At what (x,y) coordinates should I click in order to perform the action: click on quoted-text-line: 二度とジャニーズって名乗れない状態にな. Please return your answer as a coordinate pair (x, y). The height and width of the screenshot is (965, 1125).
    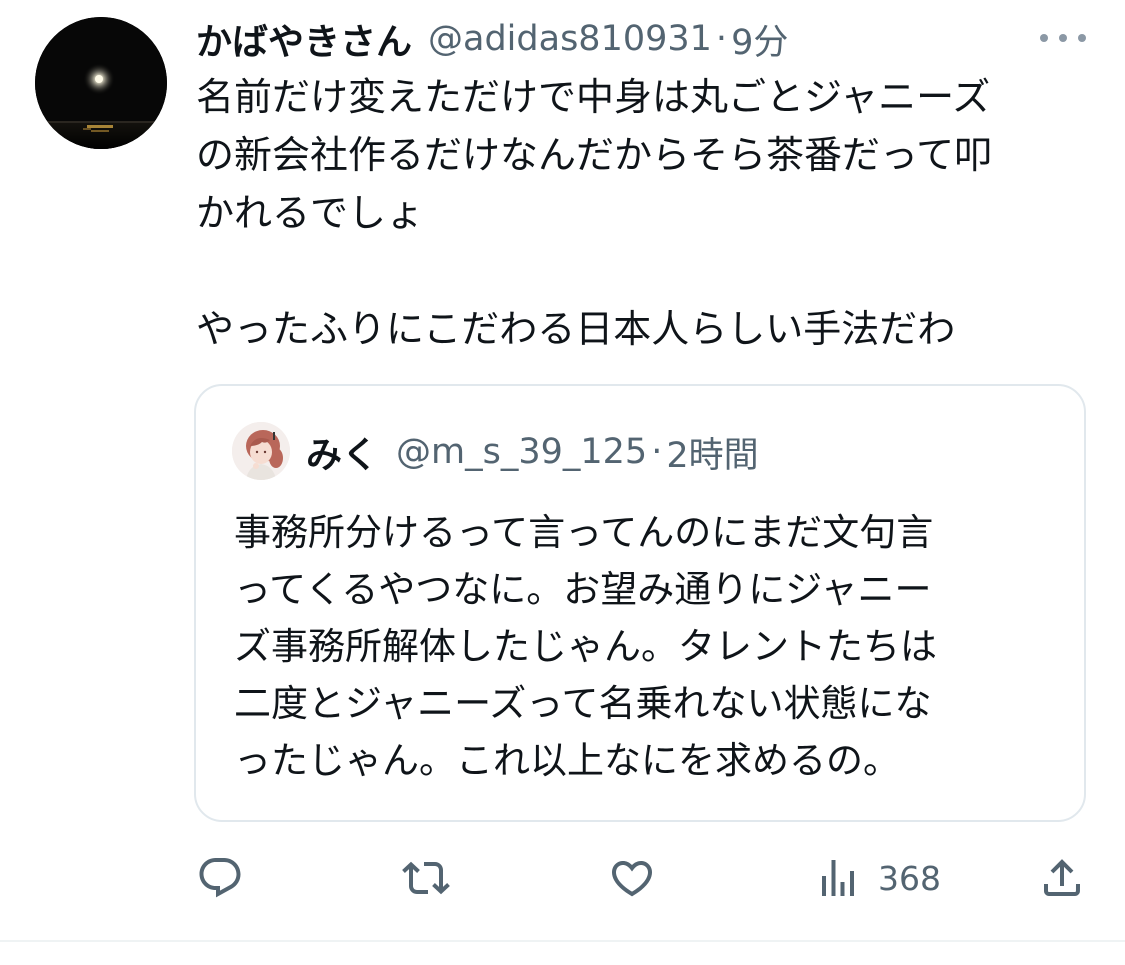
    Looking at the image, I should click on (583, 703).